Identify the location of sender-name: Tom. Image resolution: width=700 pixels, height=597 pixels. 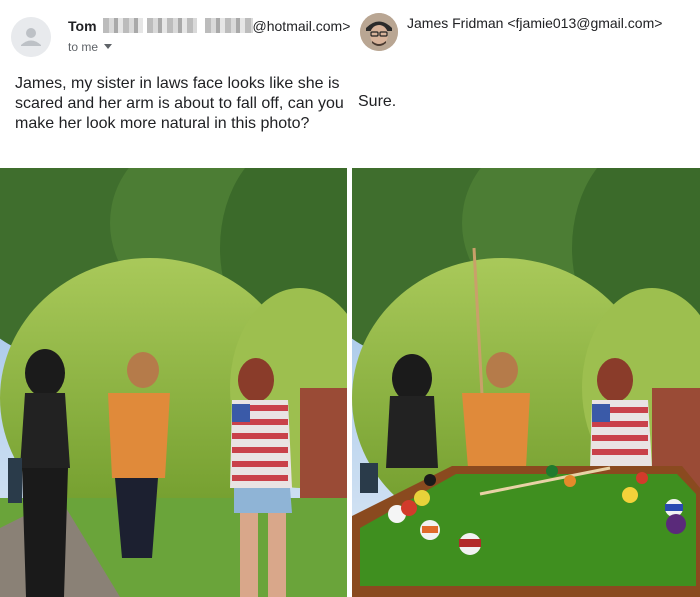
(82, 26).